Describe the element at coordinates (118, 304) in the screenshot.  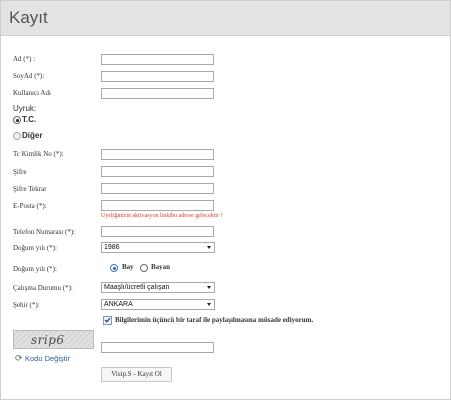
I see `sehir-value: ANKARA` at that location.